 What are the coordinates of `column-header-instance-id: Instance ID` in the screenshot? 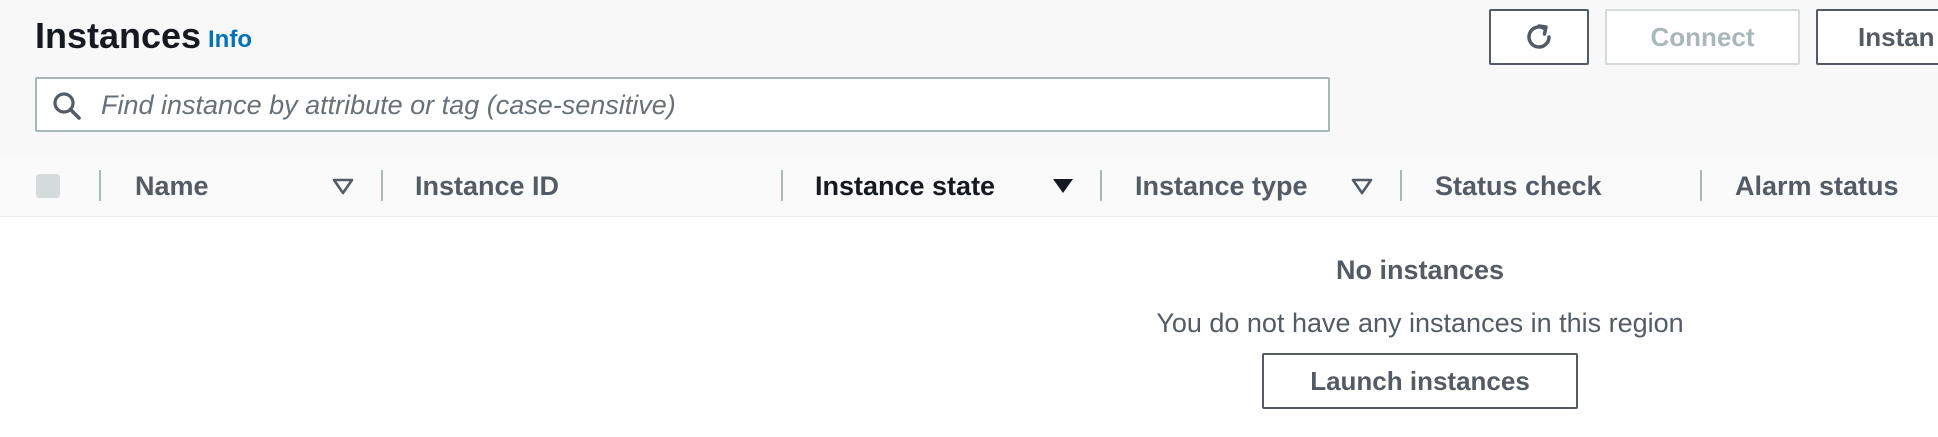 It's located at (487, 186).